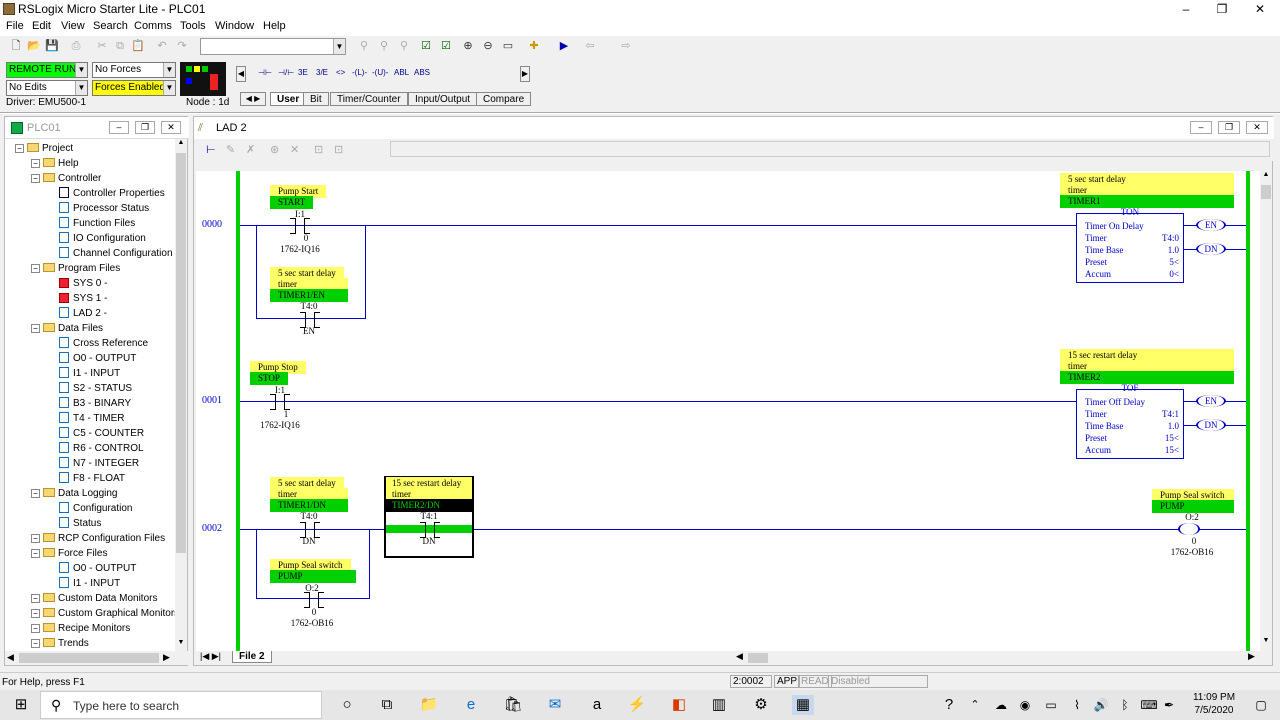 Image resolution: width=1280 pixels, height=720 pixels. I want to click on tree-item: Channel Configuration, so click(110, 253).